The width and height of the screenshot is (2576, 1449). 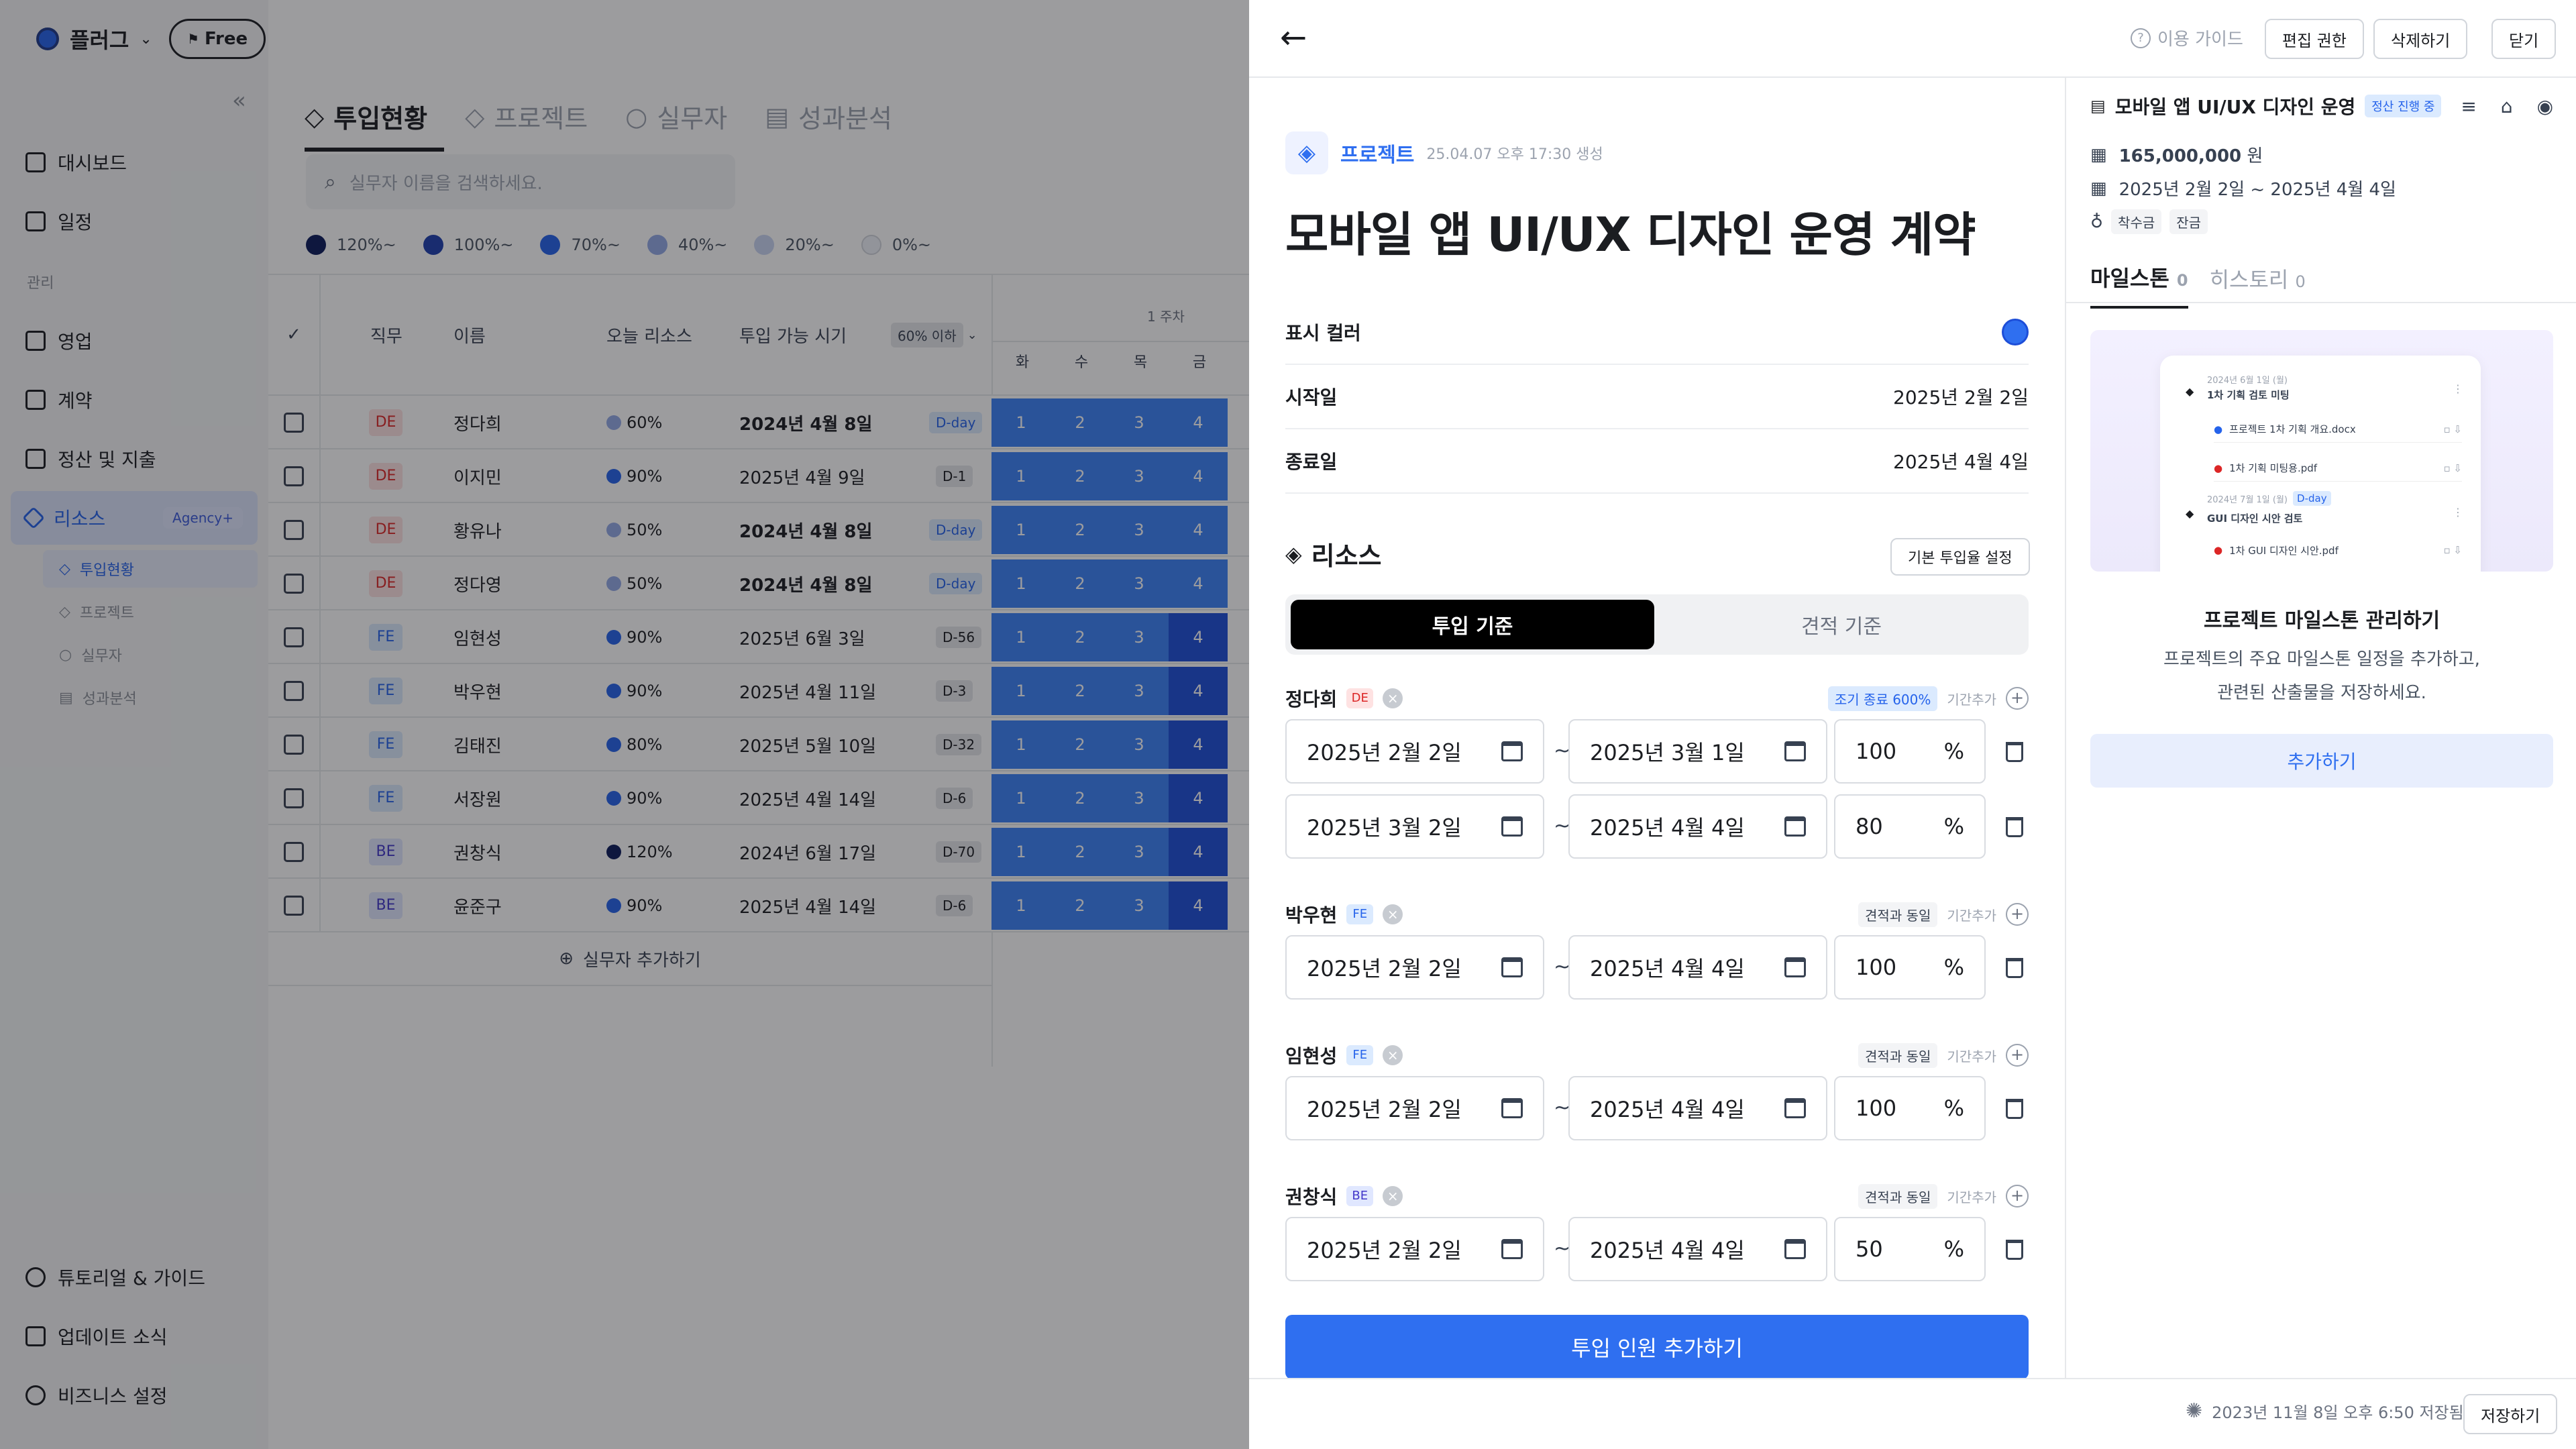 I want to click on add-milestone-button: 추가하기, so click(x=2321, y=761).